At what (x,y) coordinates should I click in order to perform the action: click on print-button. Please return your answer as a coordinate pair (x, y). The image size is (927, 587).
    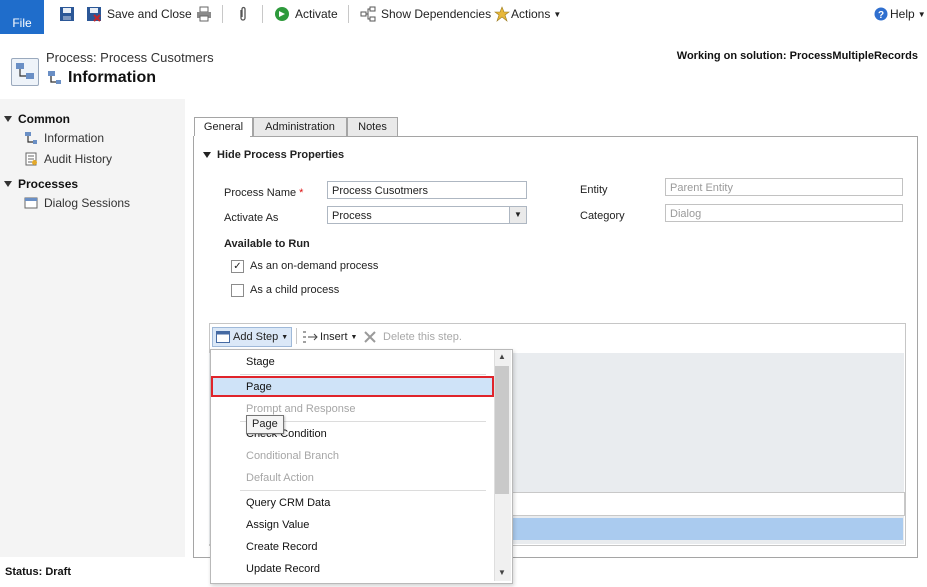
    Looking at the image, I should click on (206, 14).